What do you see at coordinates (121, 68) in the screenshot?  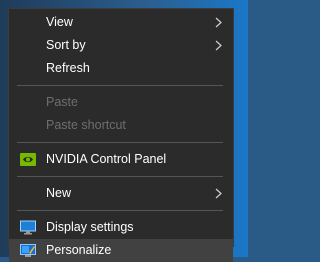 I see `menu-item-refresh: Refresh` at bounding box center [121, 68].